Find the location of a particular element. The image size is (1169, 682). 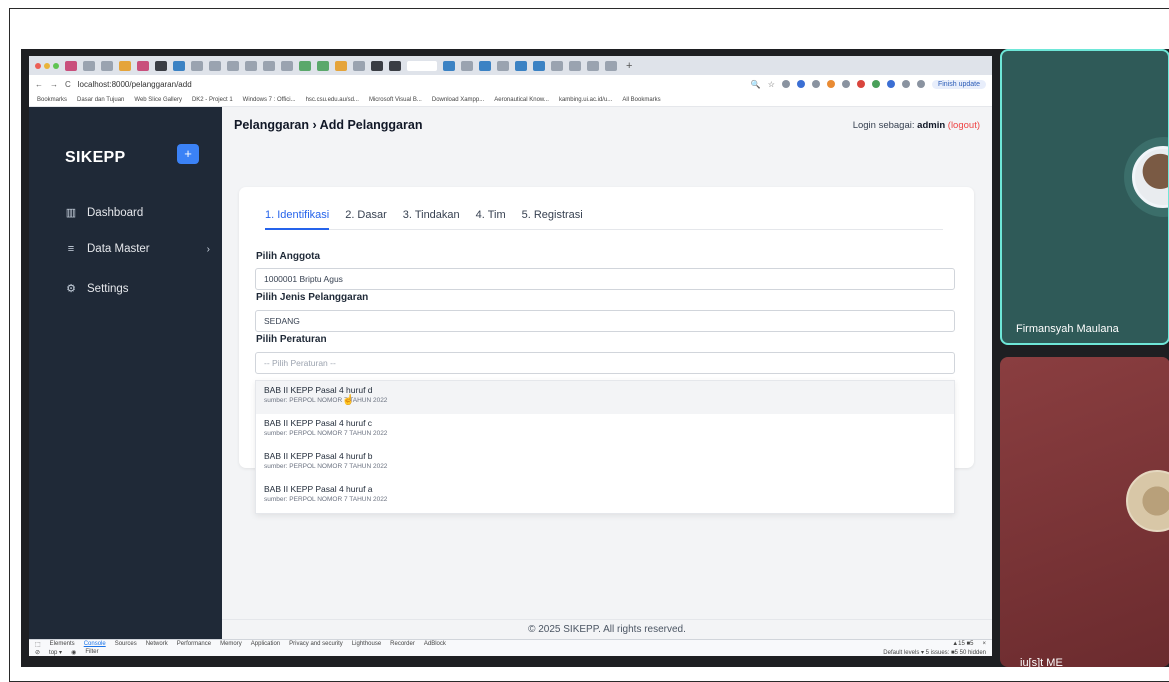

all-bookmarks: All Bookmarks is located at coordinates (641, 100).